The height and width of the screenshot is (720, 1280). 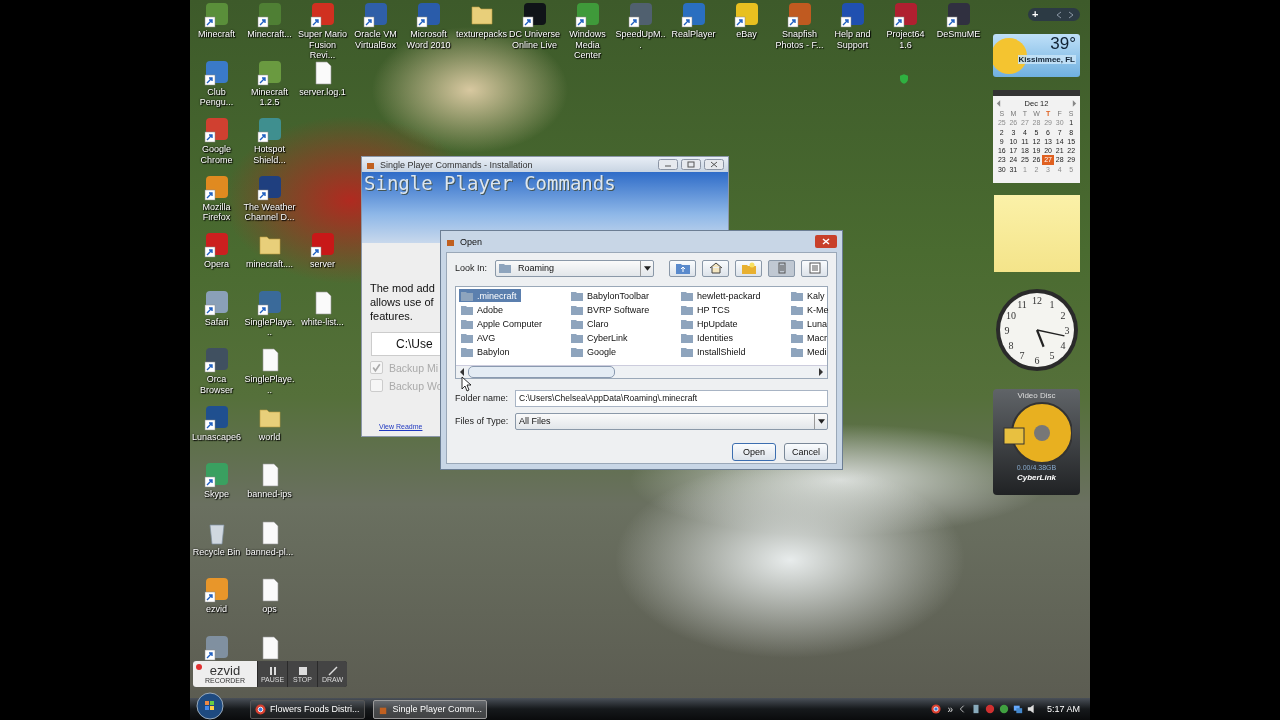 I want to click on file-list-item: BVRP Software, so click(x=609, y=309).